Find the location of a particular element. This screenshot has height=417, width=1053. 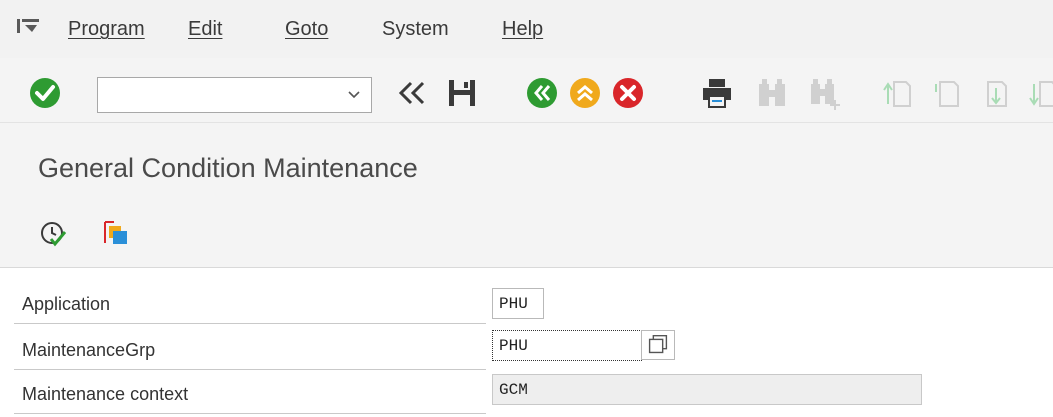

print-icon is located at coordinates (717, 93).